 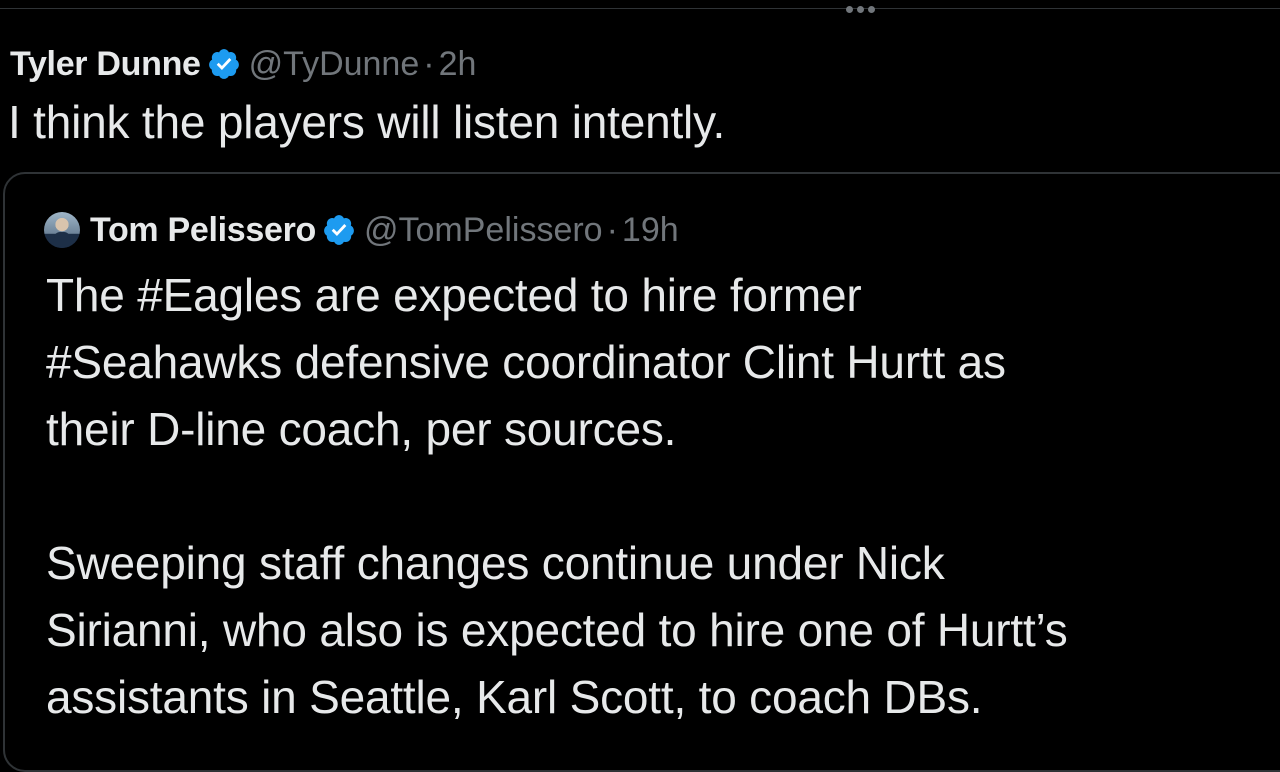 I want to click on quoted-tweet-header: Tom Pelissero @TomPelissero · 19h, so click(x=361, y=230).